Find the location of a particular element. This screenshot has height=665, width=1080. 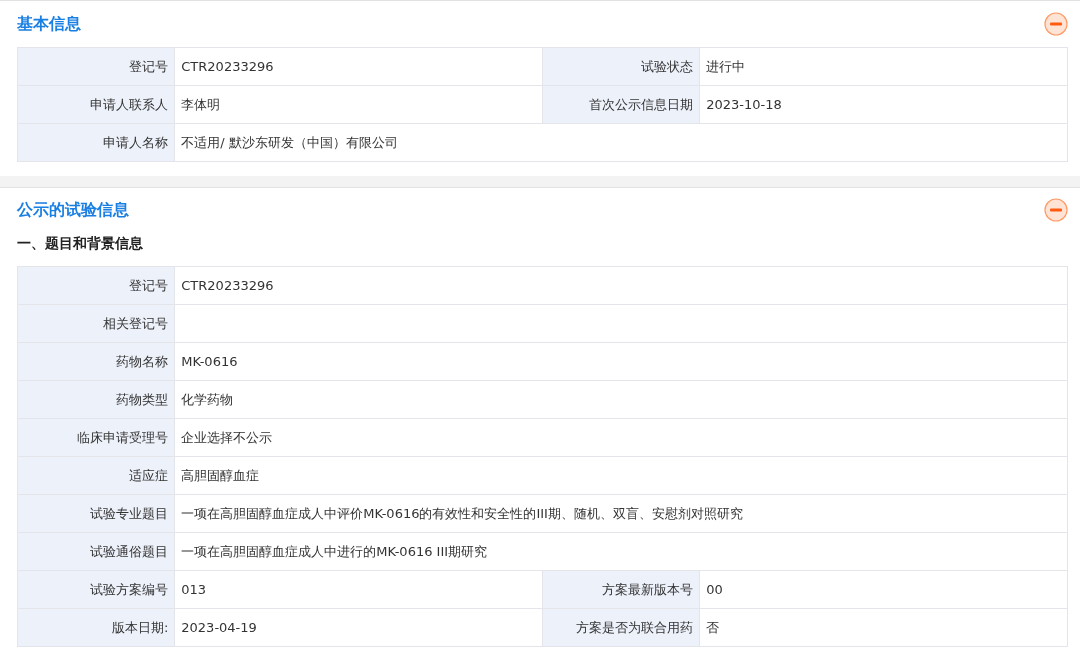

field-label: 首次公示信息日期 is located at coordinates (621, 104).